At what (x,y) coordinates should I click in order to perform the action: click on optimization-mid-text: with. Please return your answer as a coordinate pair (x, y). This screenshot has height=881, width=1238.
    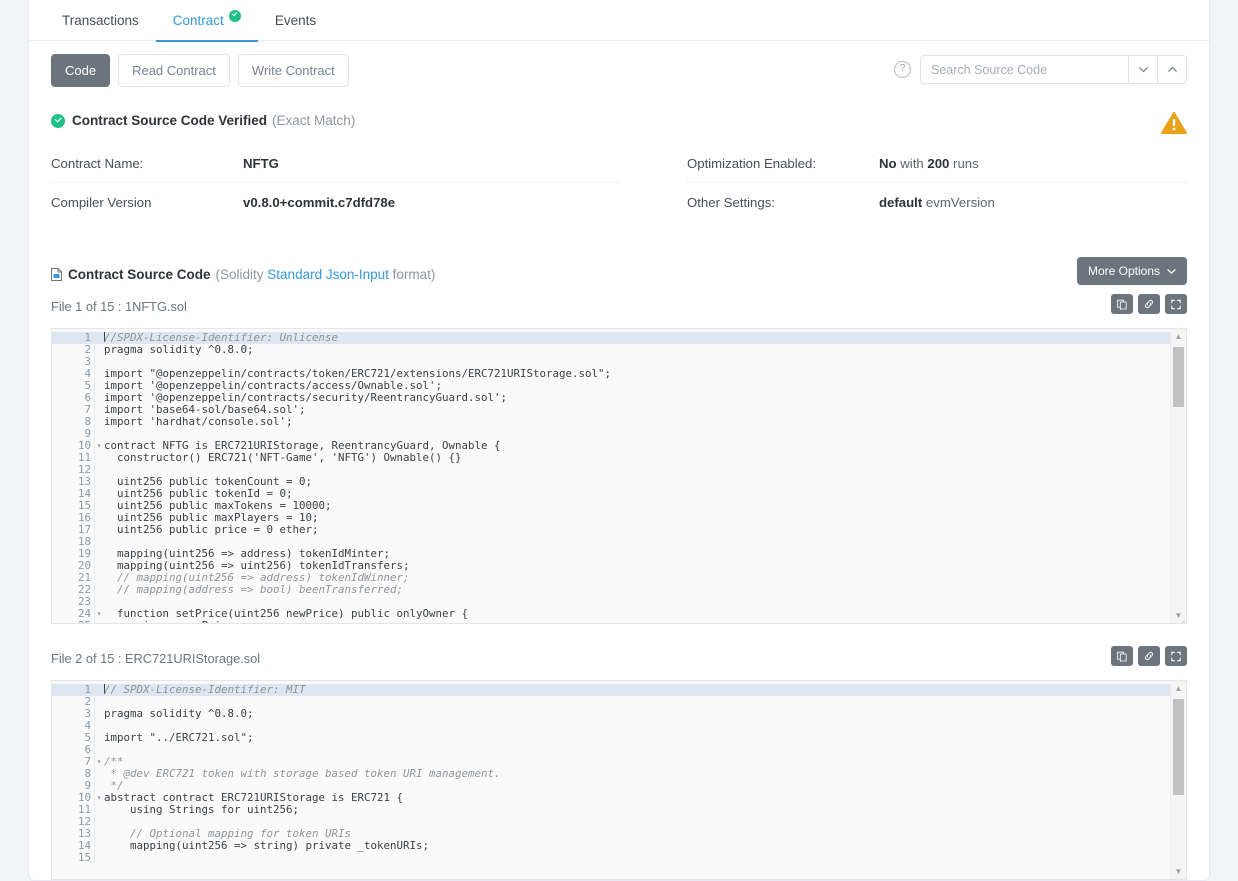
    Looking at the image, I should click on (912, 163).